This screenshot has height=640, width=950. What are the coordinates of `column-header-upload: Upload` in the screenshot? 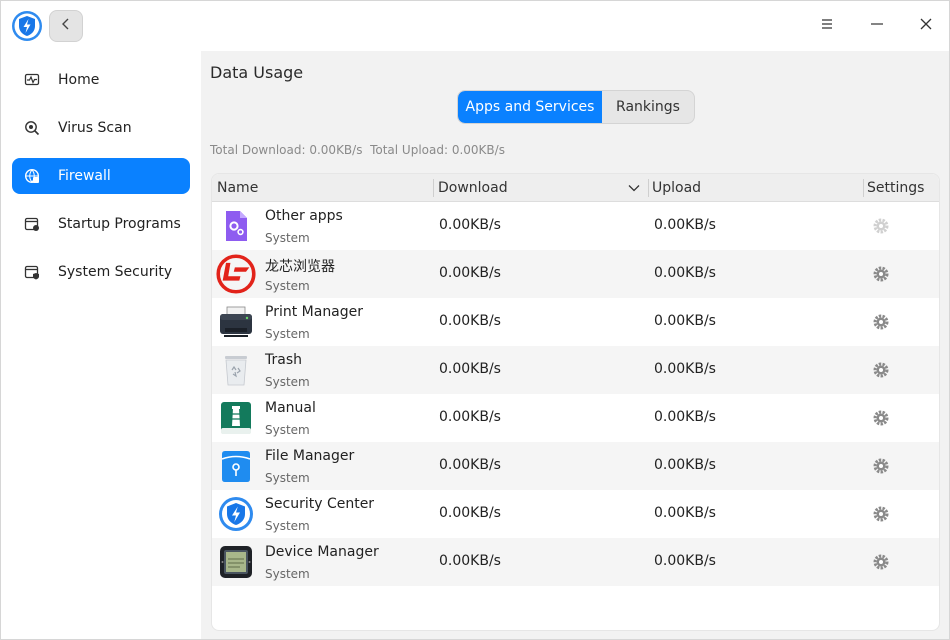 It's located at (676, 188).